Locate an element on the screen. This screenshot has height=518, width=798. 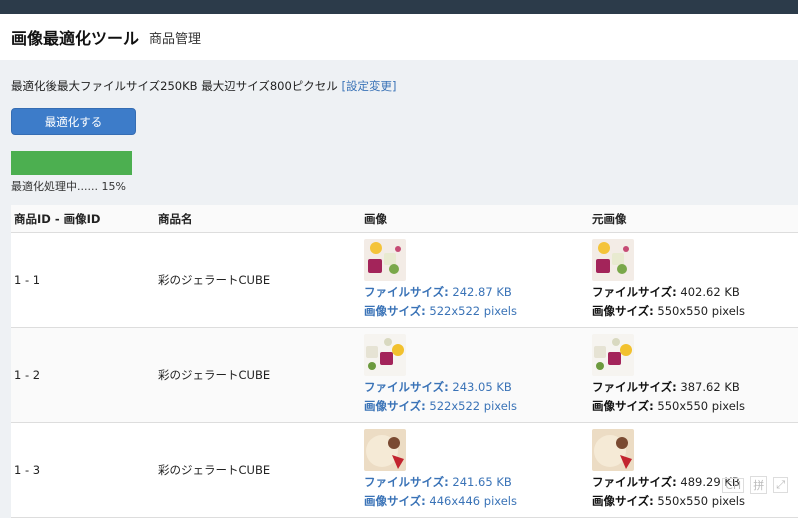
optimized-file-size: ファイルサイズ: 243.05 KB is located at coordinates (478, 387).